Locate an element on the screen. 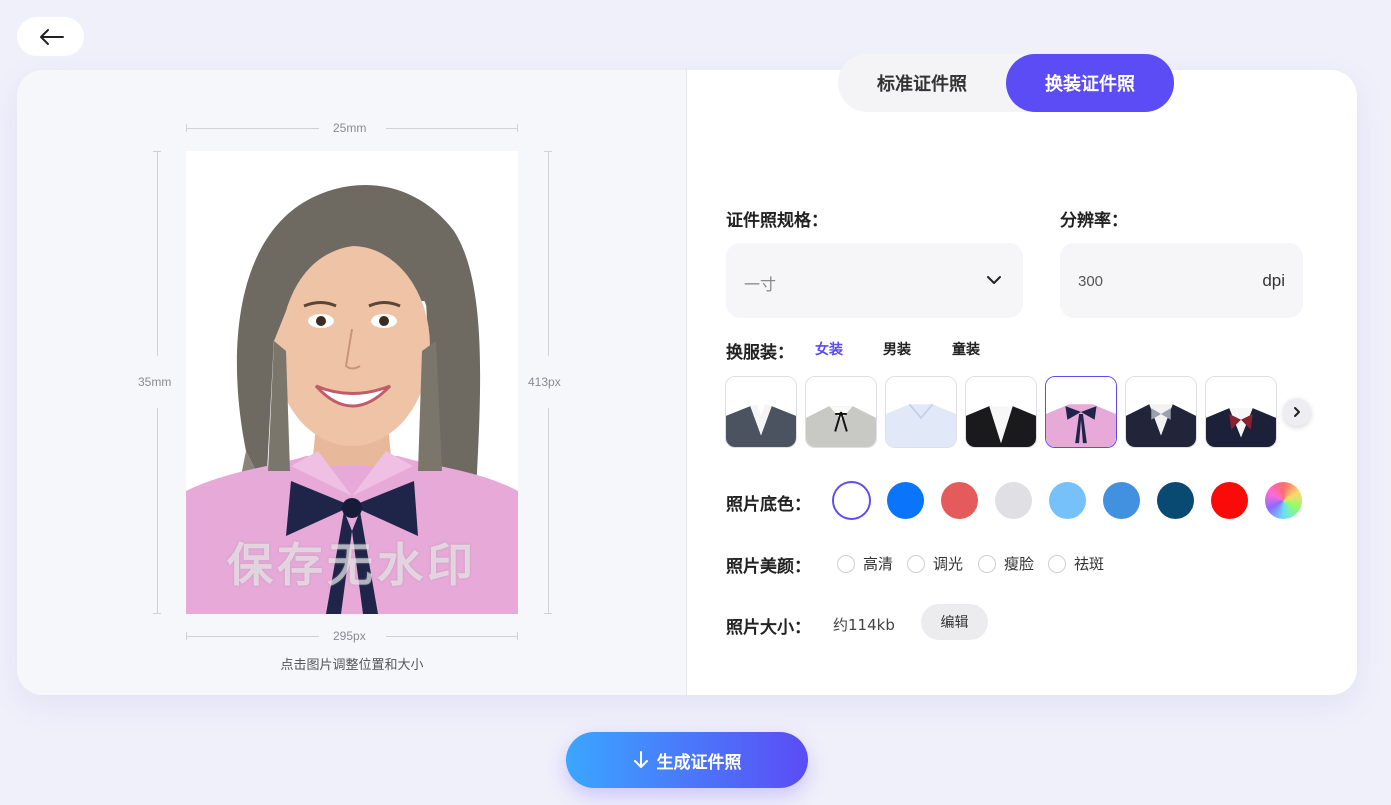 The width and height of the screenshot is (1391, 805). tab-standard-photo: 标准证件照 is located at coordinates (922, 83).